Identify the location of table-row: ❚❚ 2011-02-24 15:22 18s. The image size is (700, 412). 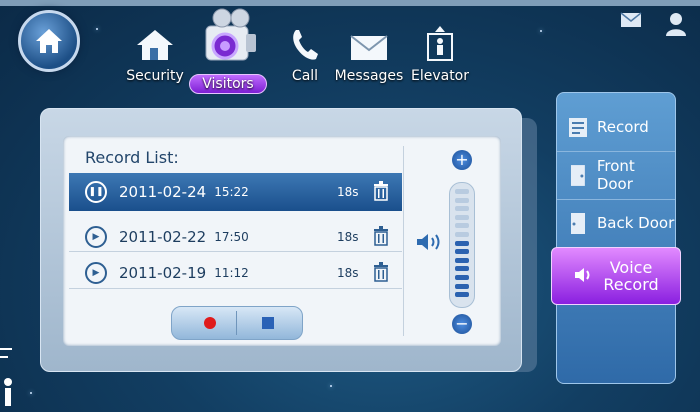
(235, 192).